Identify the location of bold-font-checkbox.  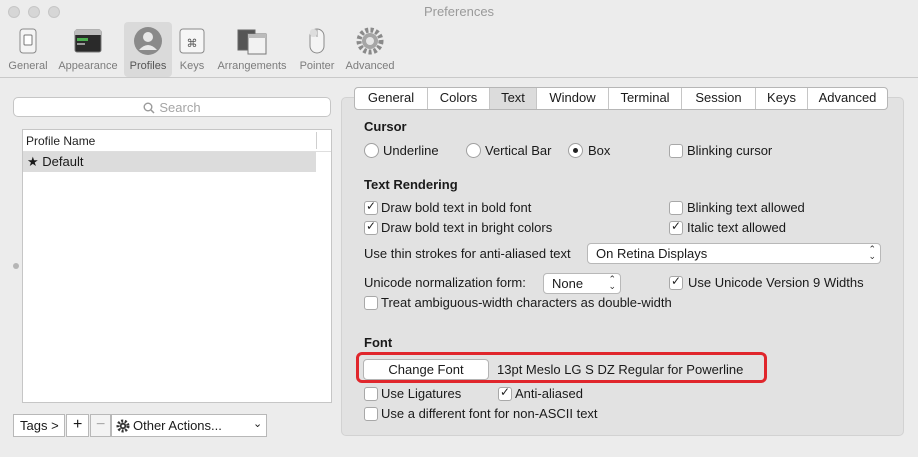
(371, 207).